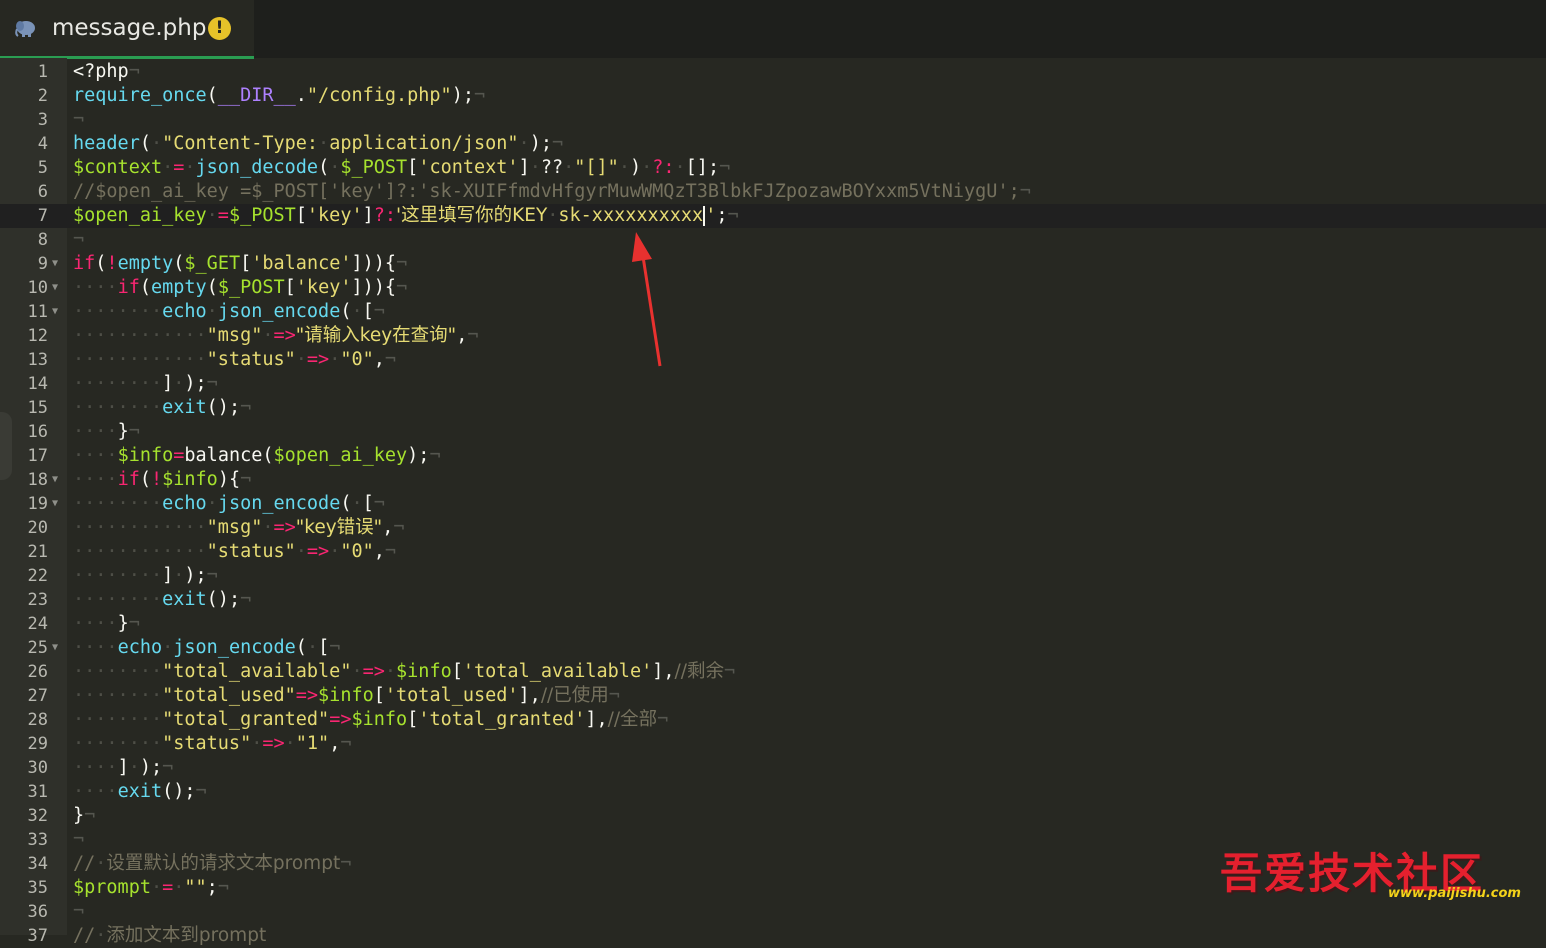  Describe the element at coordinates (6, 446) in the screenshot. I see `side-panel-toggle: ‹` at that location.